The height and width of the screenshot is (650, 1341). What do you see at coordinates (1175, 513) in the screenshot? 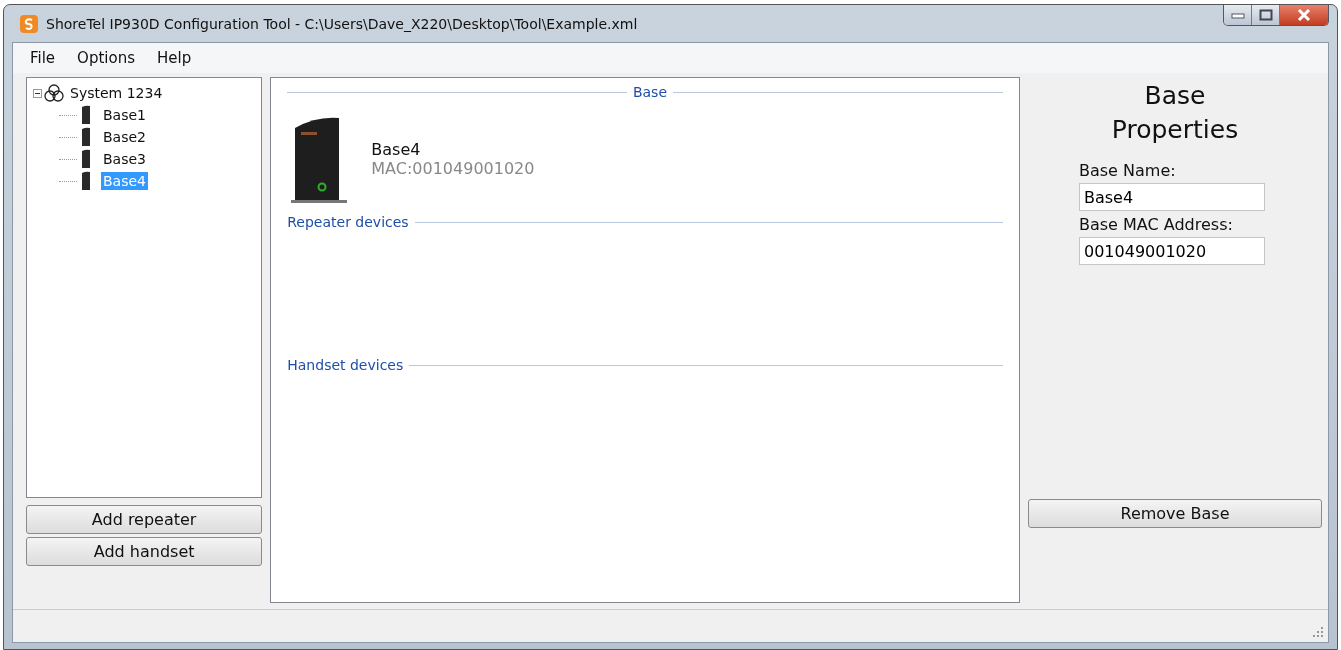
I see `remove-button: Remove Base` at bounding box center [1175, 513].